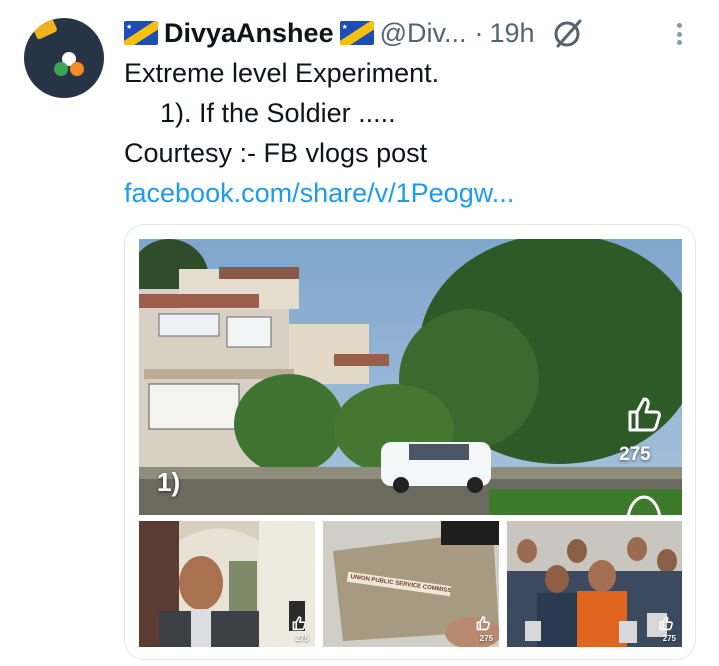 This screenshot has width=719, height=666. Describe the element at coordinates (644, 504) in the screenshot. I see `comment-icon` at that location.